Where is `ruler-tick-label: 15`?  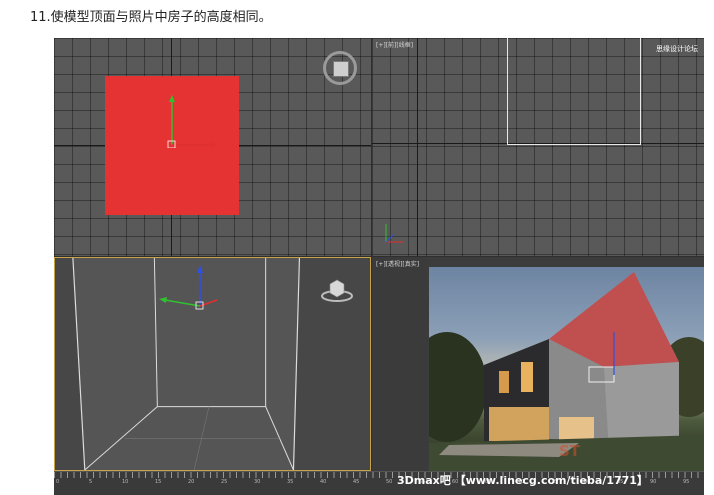
ruler-tick-label: 15 is located at coordinates (158, 482).